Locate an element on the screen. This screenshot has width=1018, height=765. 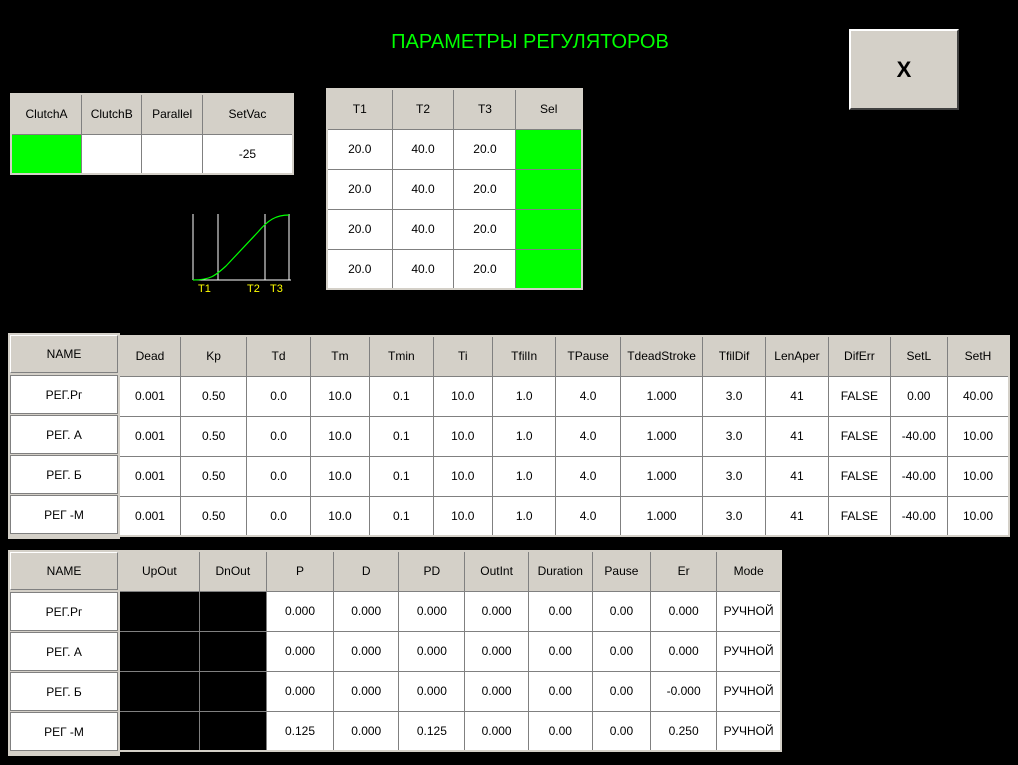
clutch-header-clutchb: ClutchB is located at coordinates (111, 114).